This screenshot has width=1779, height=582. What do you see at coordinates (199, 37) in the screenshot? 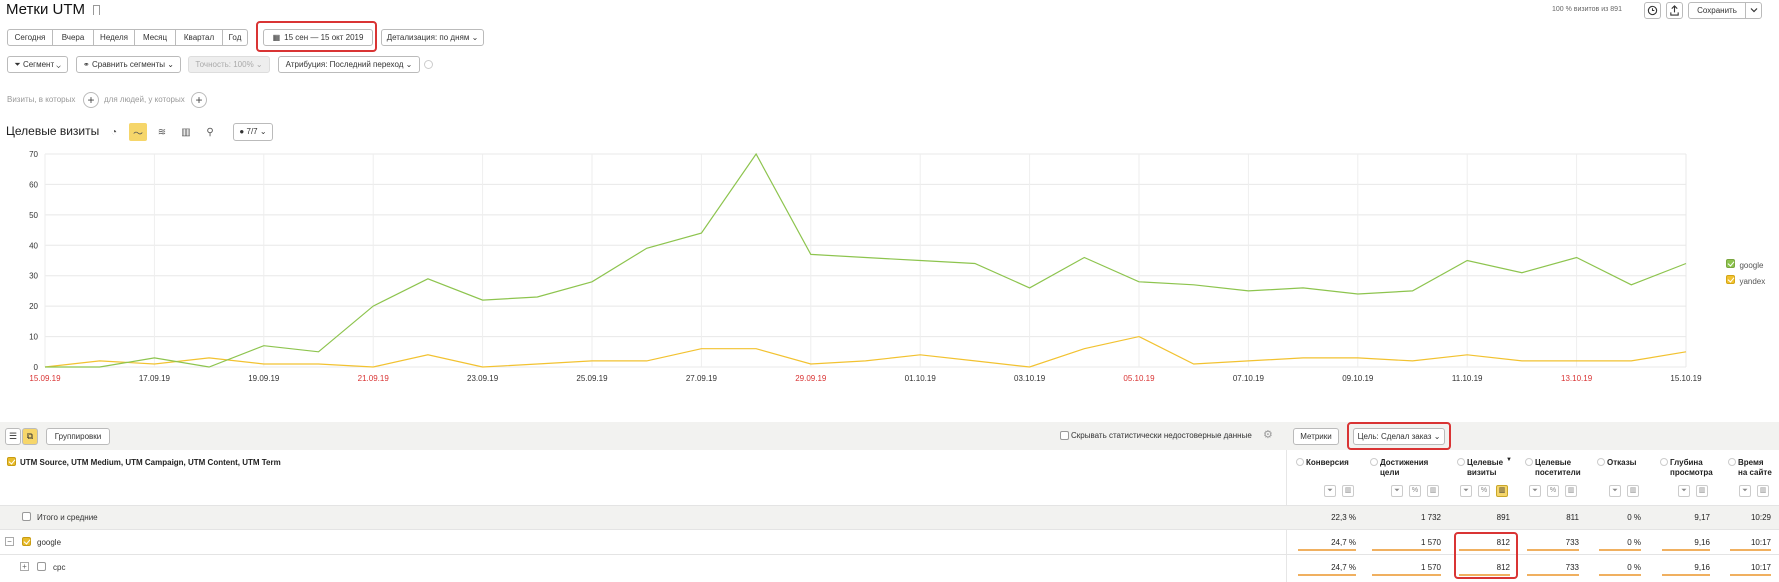
I see `period-quarter: Квартал` at bounding box center [199, 37].